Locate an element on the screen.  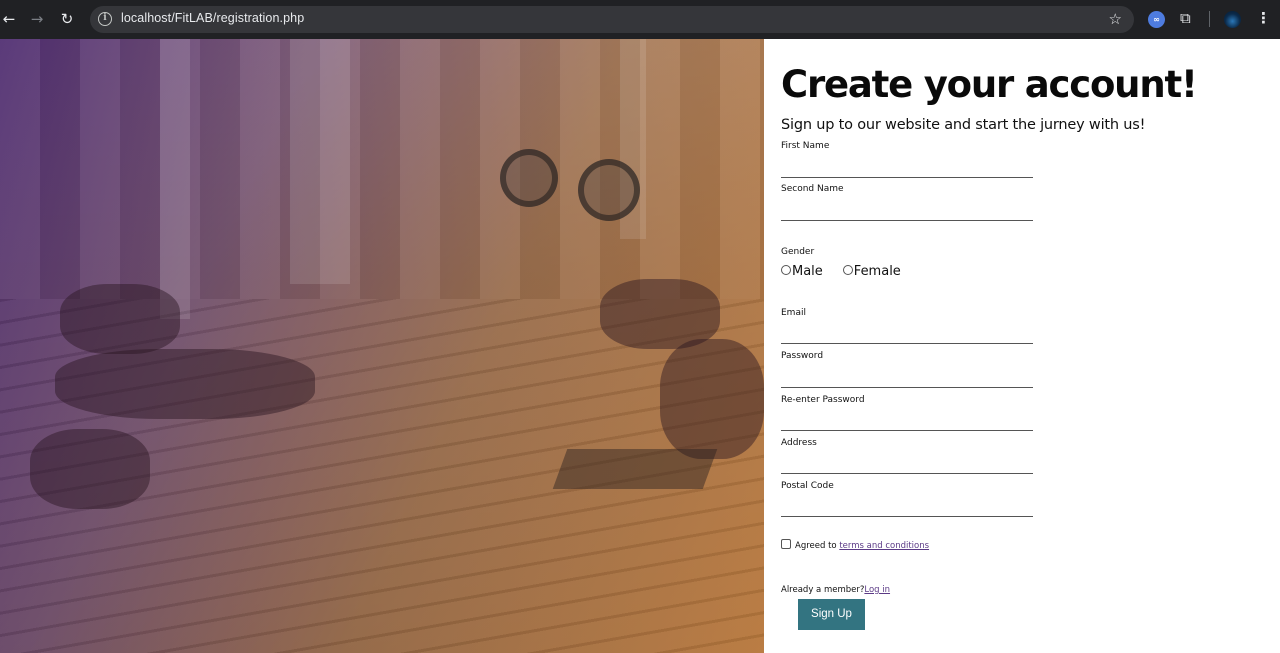
login-link: Log in is located at coordinates (877, 590).